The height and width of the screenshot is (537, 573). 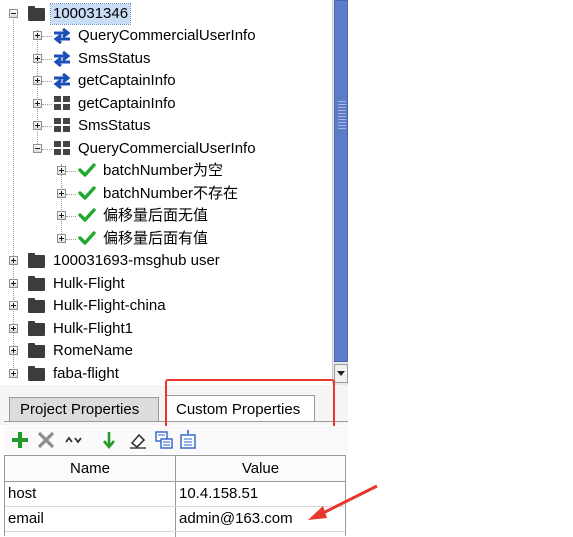 I want to click on delete-icon, so click(x=46, y=440).